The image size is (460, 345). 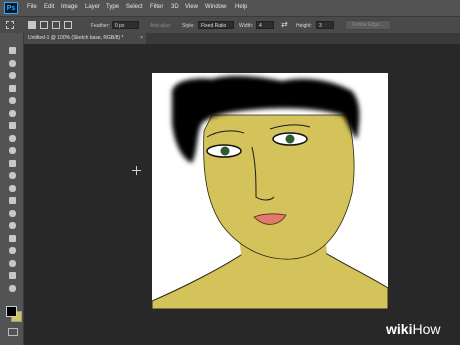 I want to click on subtract-selection-icon, so click(x=56, y=25).